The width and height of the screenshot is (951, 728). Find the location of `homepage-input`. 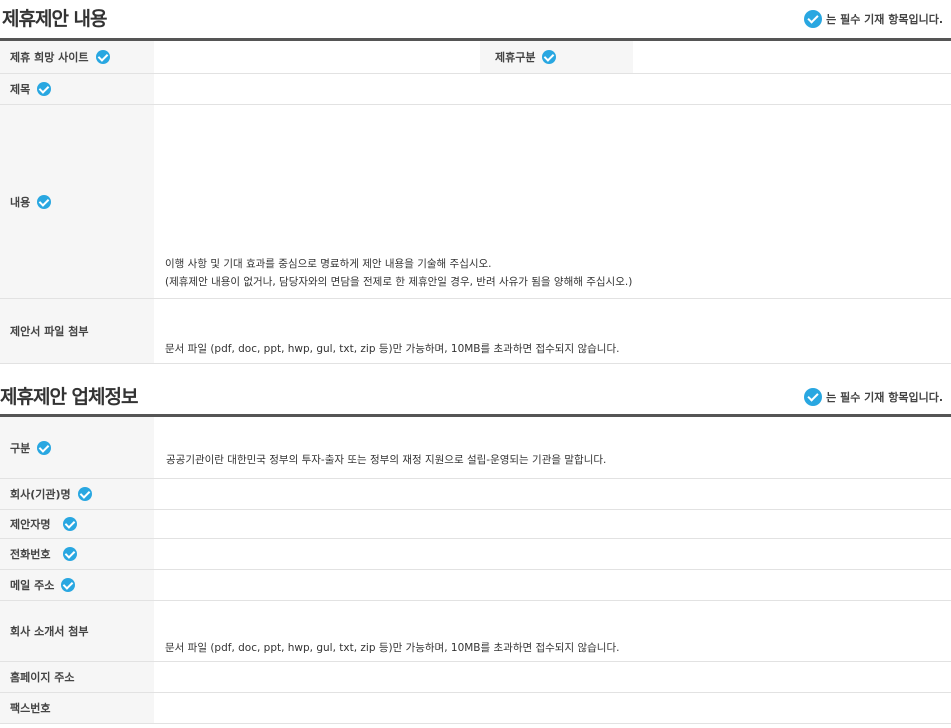

homepage-input is located at coordinates (552, 677).